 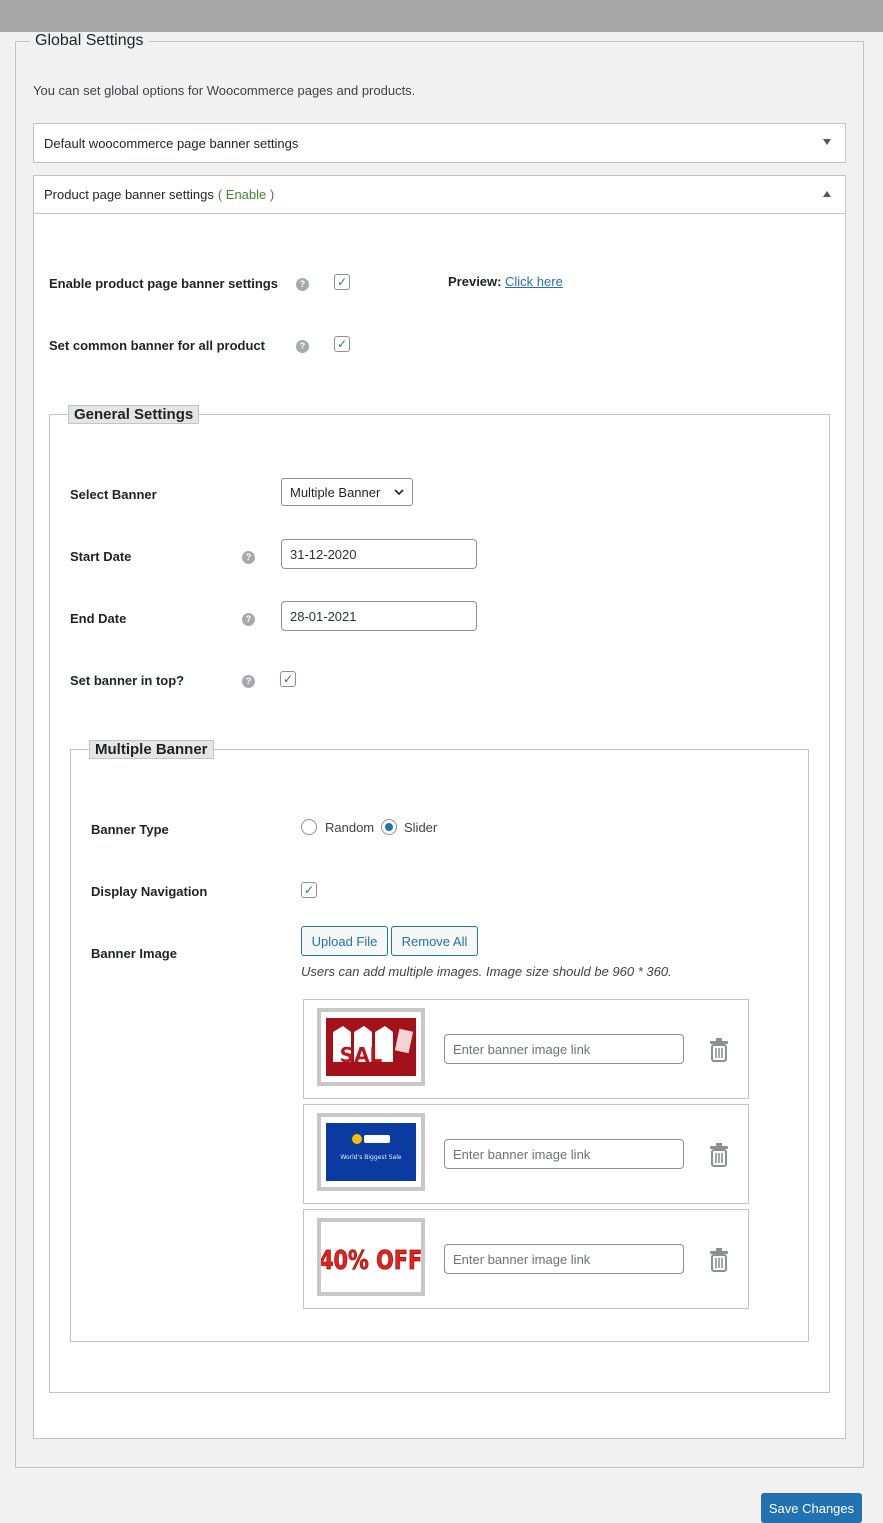 I want to click on default-page-banner-accordion: Default woocommerce page banner settings, so click(x=439, y=143).